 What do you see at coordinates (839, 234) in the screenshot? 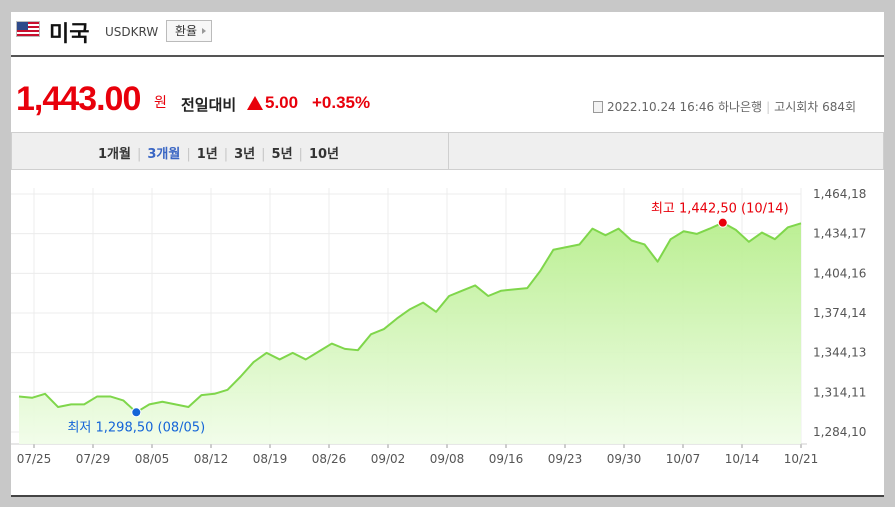
I see `y-tick-label: 1,434,17` at bounding box center [839, 234].